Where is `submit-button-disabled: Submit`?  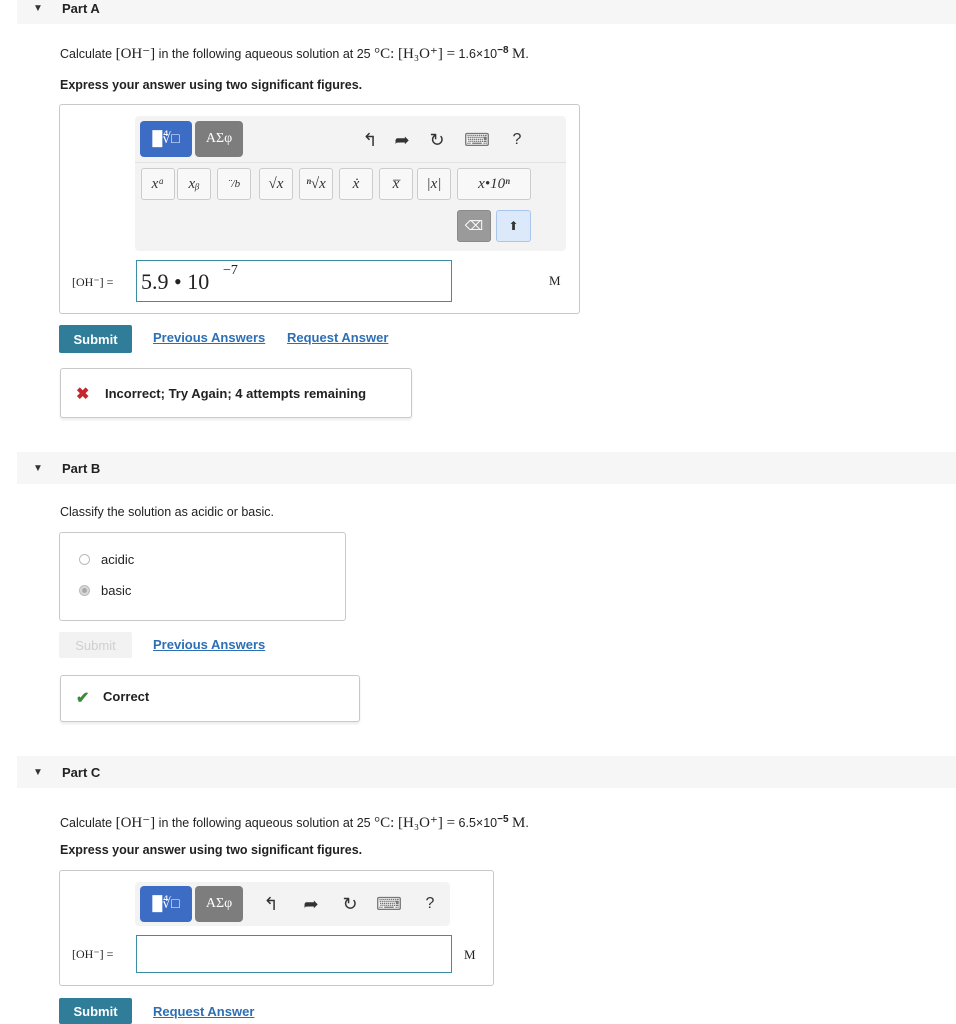 submit-button-disabled: Submit is located at coordinates (95, 645).